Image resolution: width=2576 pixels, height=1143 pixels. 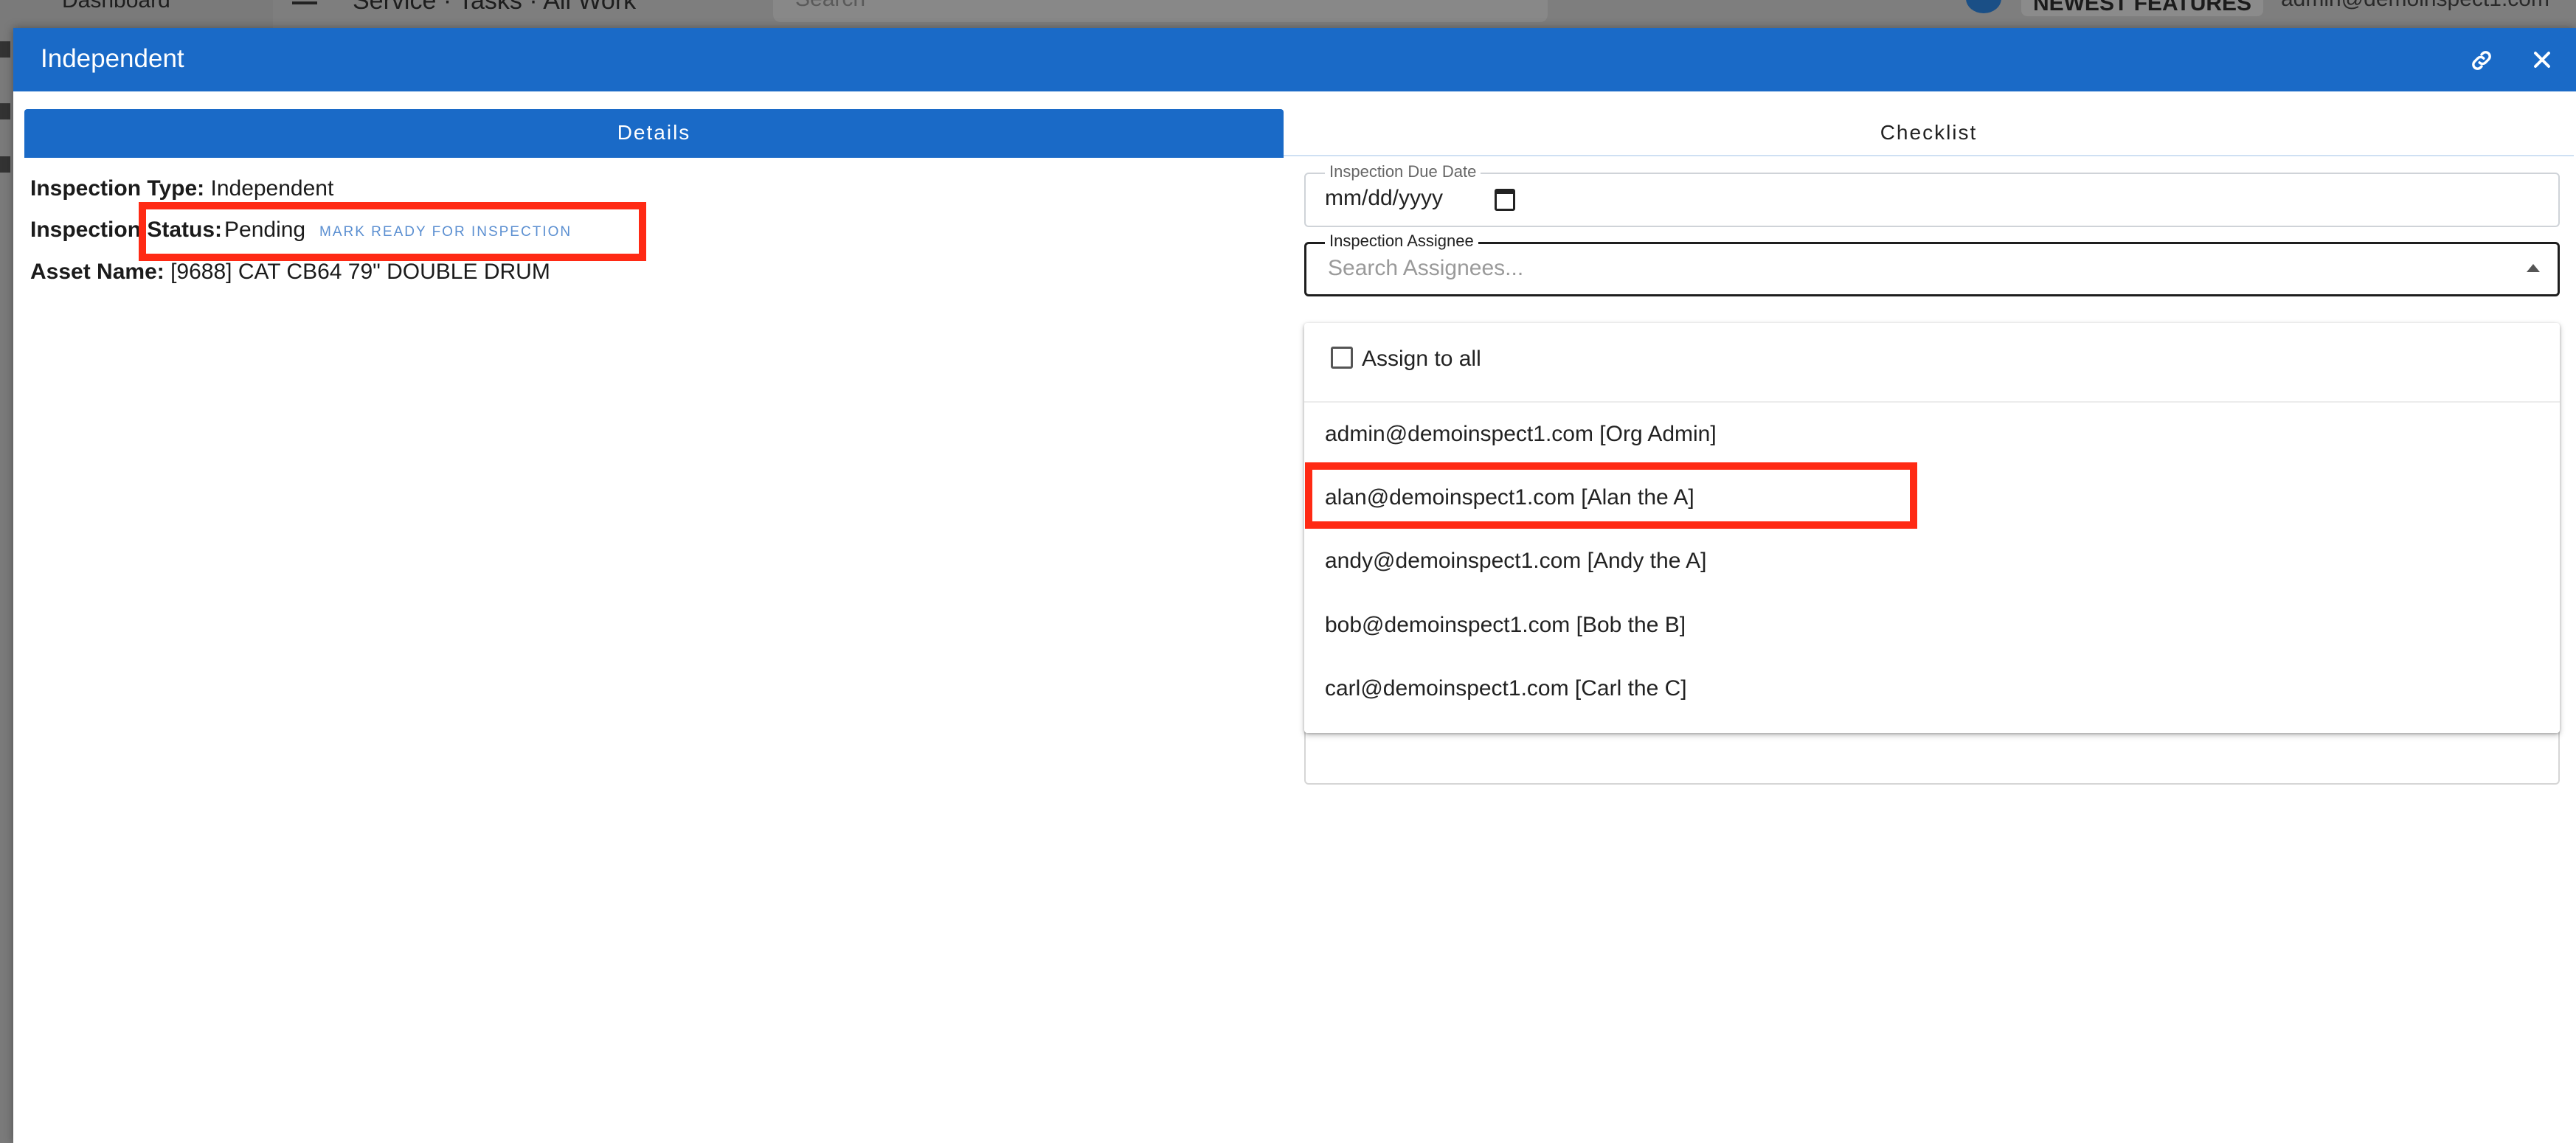 What do you see at coordinates (1342, 358) in the screenshot?
I see `assign-to-all-checkbox` at bounding box center [1342, 358].